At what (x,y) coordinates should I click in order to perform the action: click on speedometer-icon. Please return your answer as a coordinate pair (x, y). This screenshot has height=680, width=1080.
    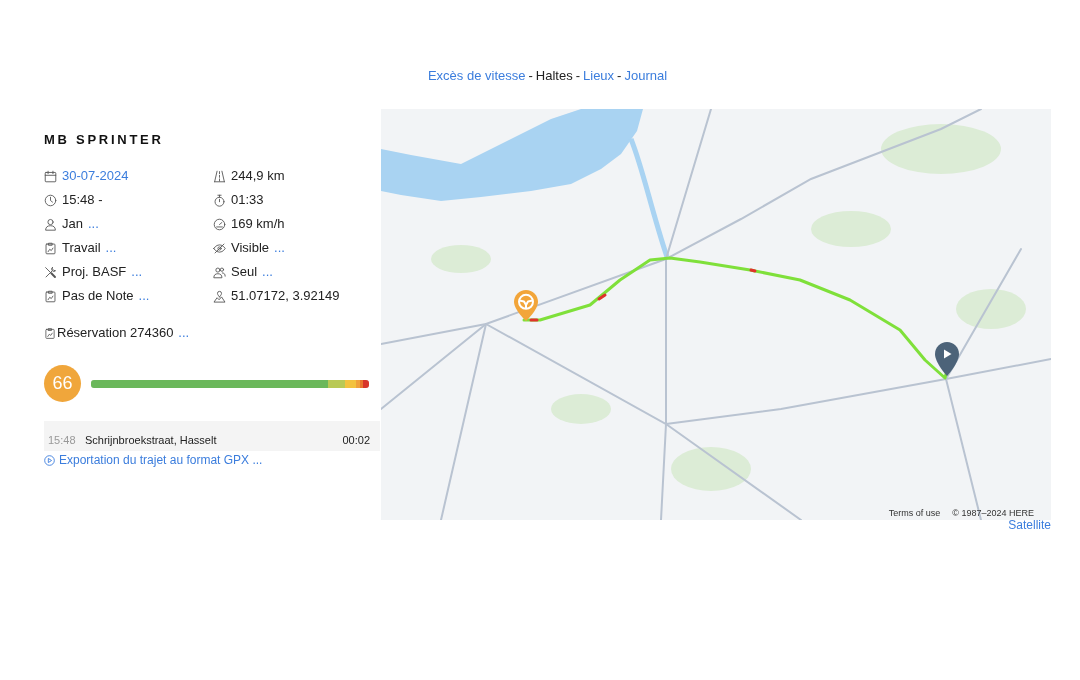
    Looking at the image, I should click on (219, 224).